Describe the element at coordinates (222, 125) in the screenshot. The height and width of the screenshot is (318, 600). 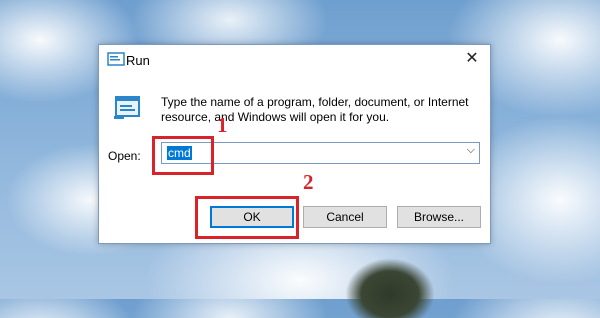
I see `annotation-step-1: 1` at that location.